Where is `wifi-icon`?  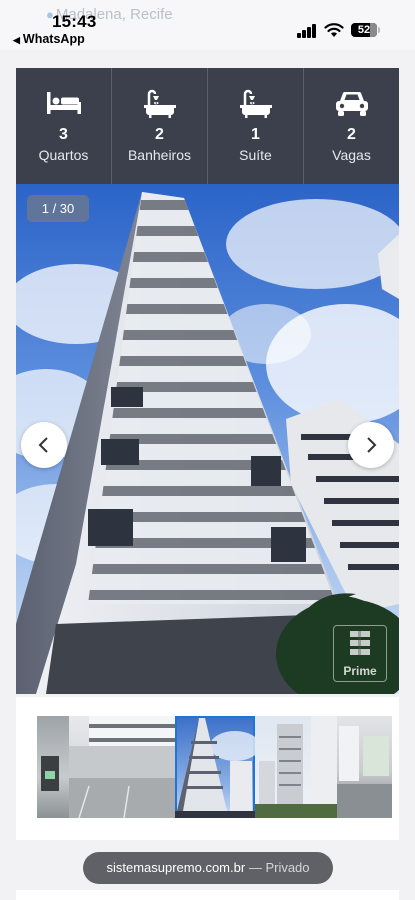
wifi-icon is located at coordinates (334, 30).